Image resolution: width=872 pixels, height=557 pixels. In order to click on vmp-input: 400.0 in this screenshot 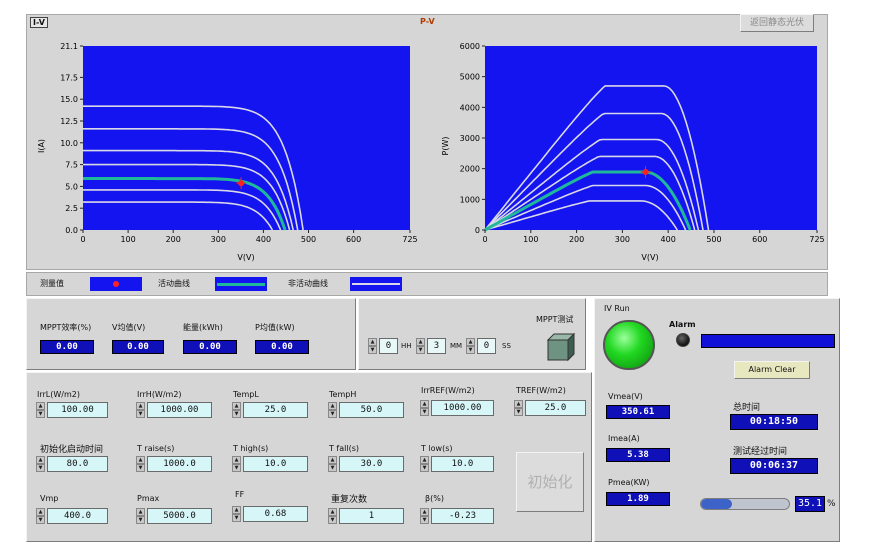, I will do `click(77, 516)`.